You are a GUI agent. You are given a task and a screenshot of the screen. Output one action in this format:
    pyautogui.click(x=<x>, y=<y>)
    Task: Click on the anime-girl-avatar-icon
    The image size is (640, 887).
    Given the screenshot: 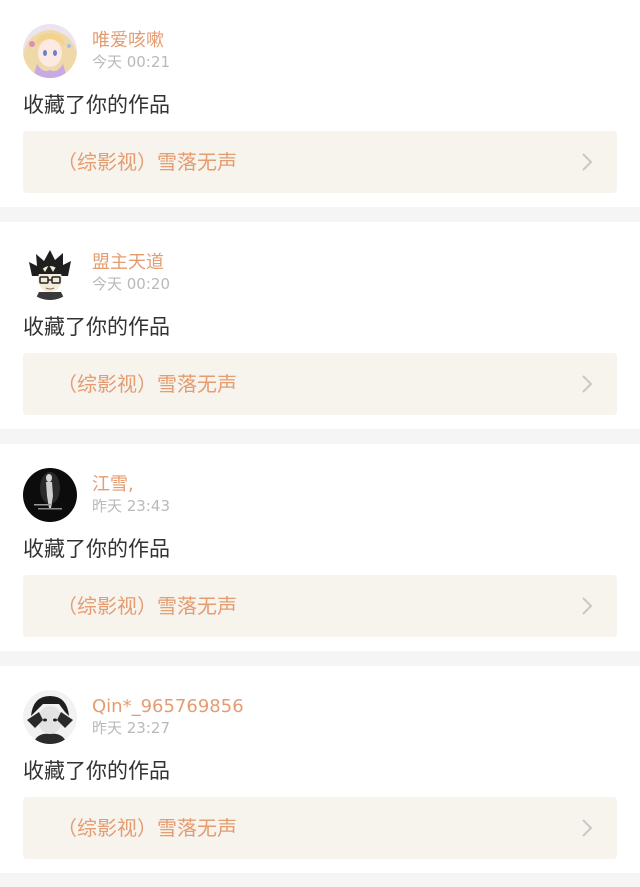 What is the action you would take?
    pyautogui.click(x=50, y=51)
    